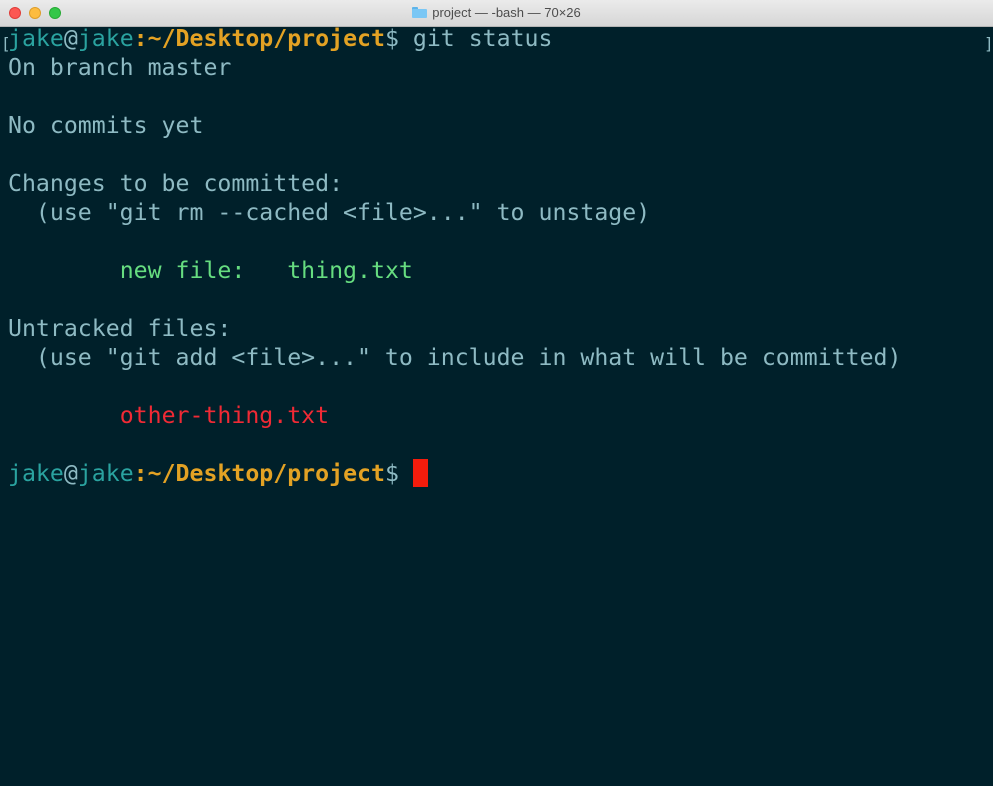 The width and height of the screenshot is (993, 786). What do you see at coordinates (64, 415) in the screenshot?
I see `untracked-indent` at bounding box center [64, 415].